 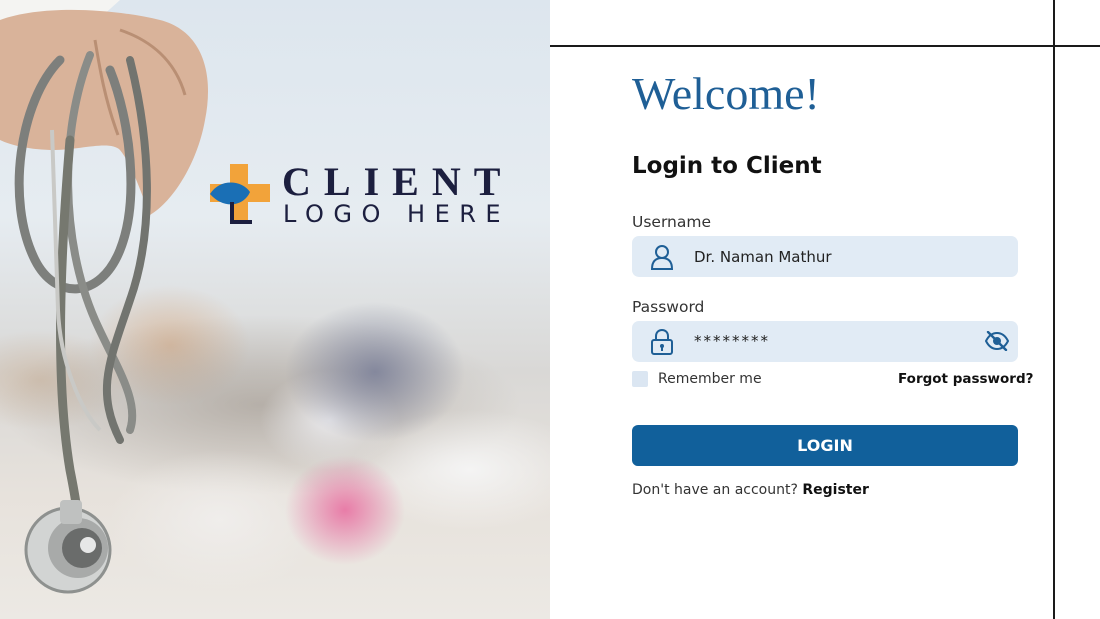 I want to click on username-field: Dr. Naman Mathur, so click(x=825, y=256).